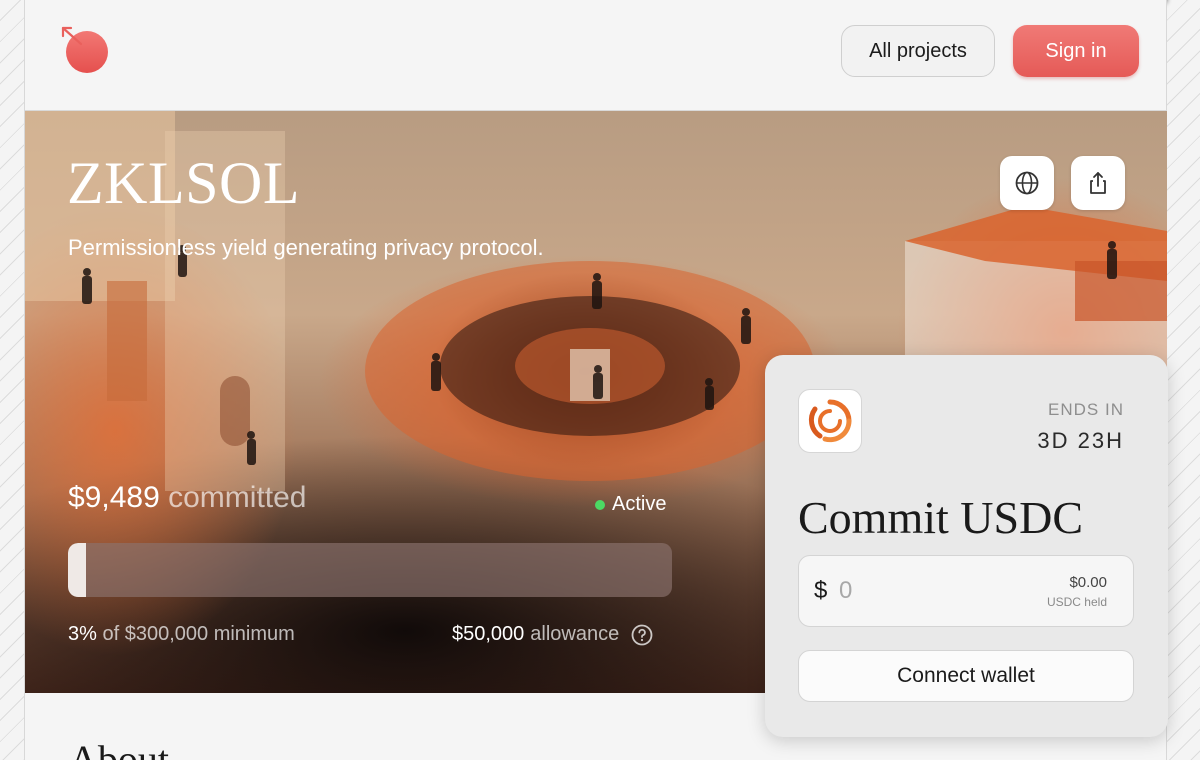 The height and width of the screenshot is (760, 1200). I want to click on allowance-label: allowance, so click(575, 634).